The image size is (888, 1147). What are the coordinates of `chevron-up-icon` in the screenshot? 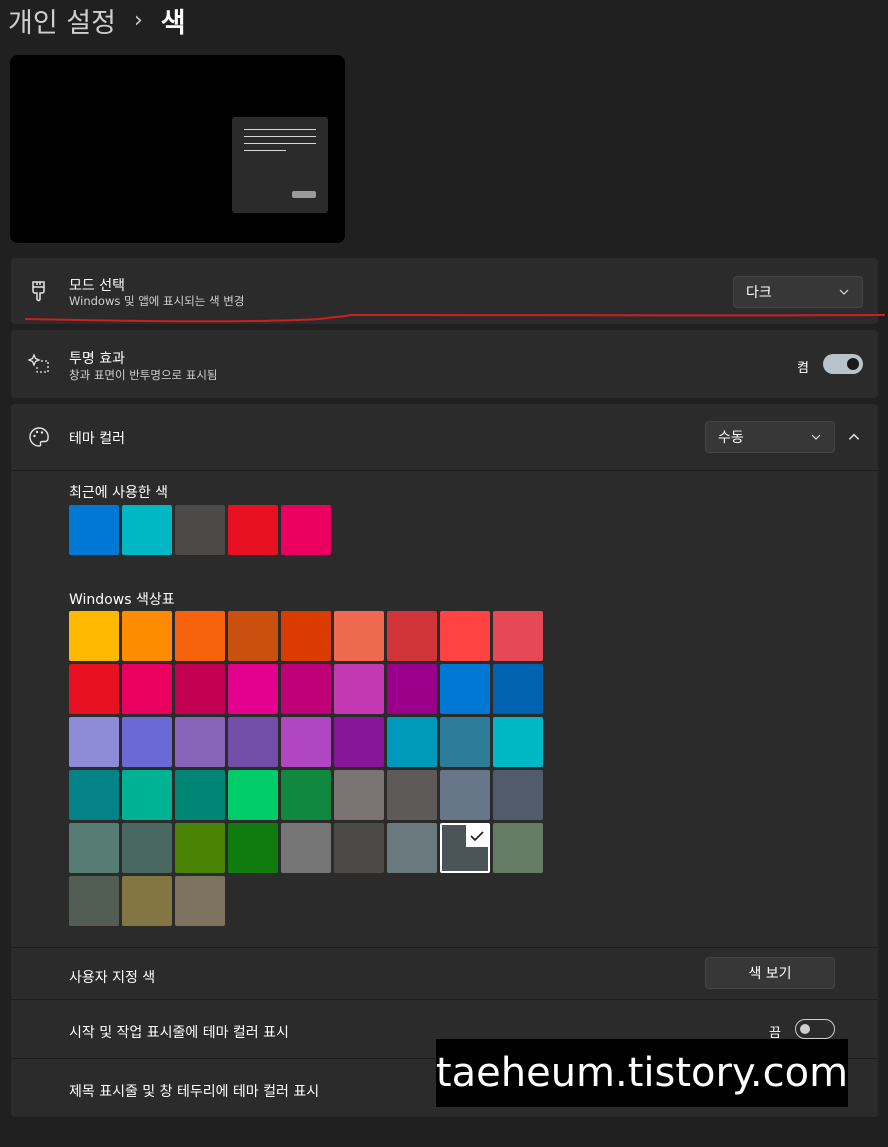 It's located at (854, 437).